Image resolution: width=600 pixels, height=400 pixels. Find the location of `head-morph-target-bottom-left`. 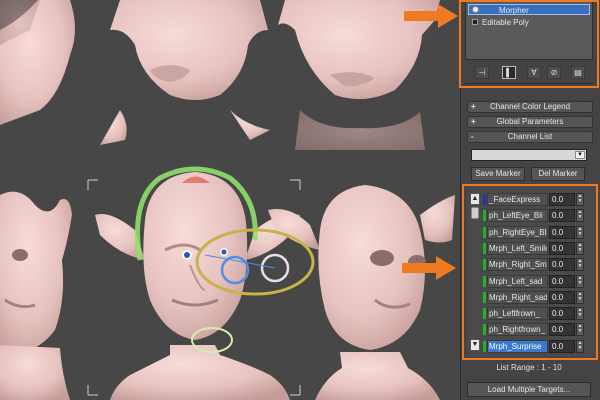

head-morph-target-bottom-left is located at coordinates (36, 295).